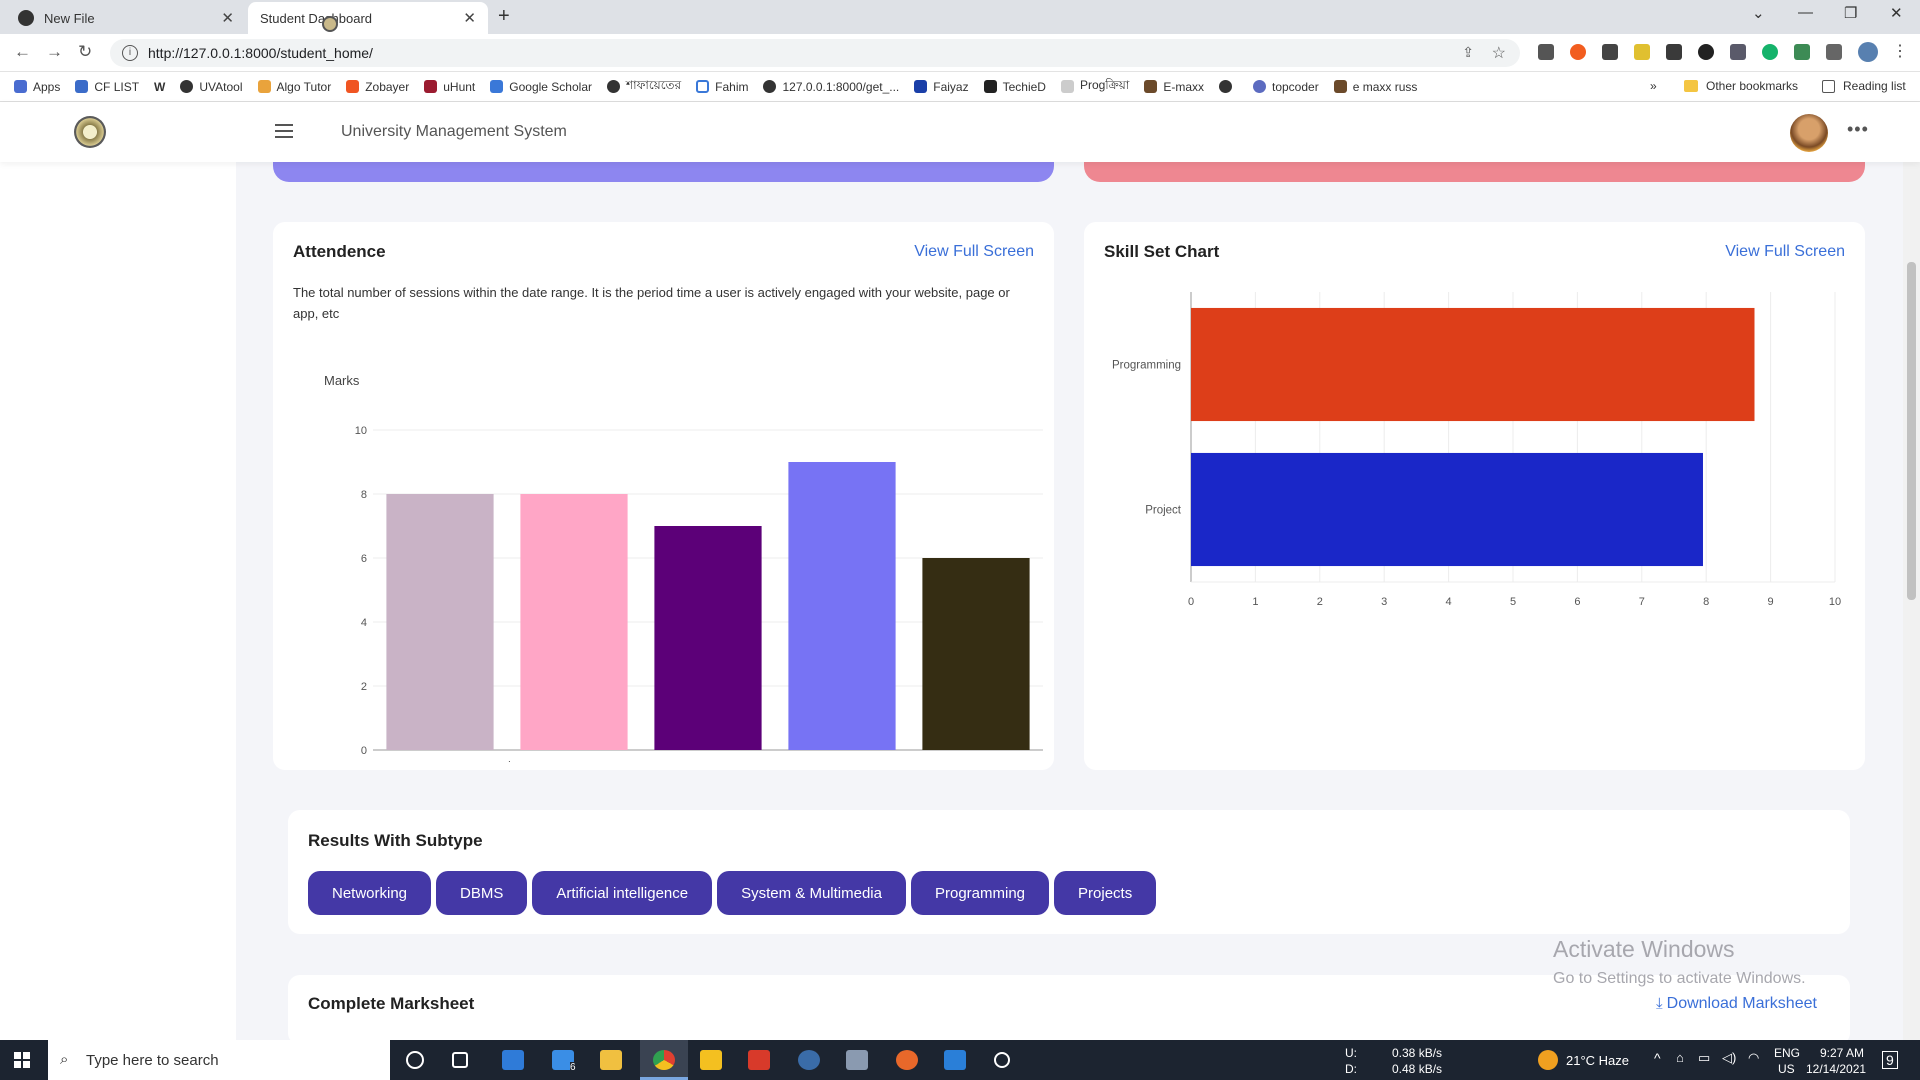 Image resolution: width=1920 pixels, height=1080 pixels. What do you see at coordinates (1286, 87) in the screenshot?
I see `bookmark-item: topcoder` at bounding box center [1286, 87].